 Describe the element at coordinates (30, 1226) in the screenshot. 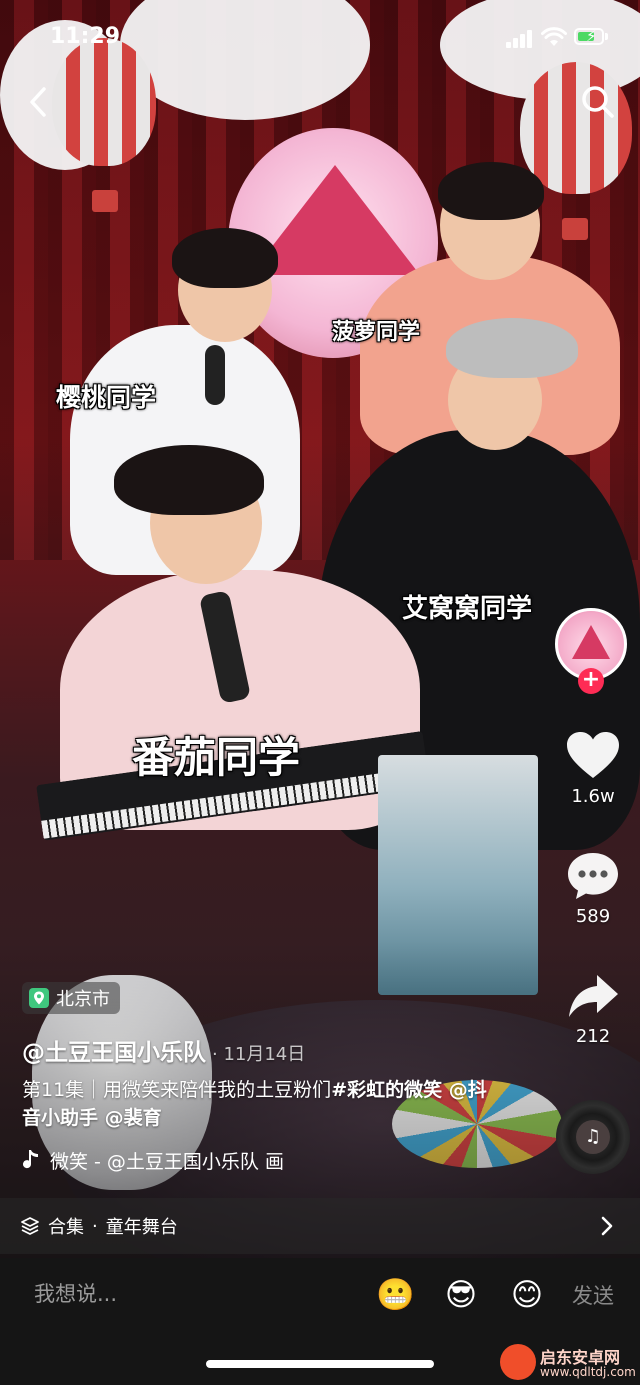

I see `stack-icon` at that location.